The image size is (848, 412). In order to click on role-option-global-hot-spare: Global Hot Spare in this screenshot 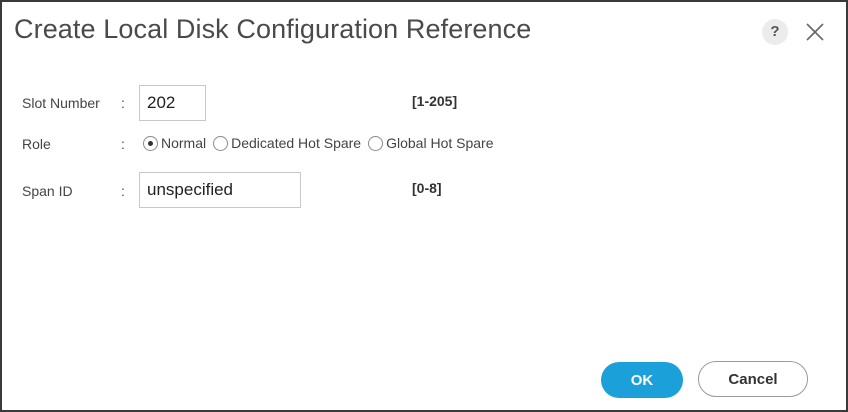, I will do `click(431, 143)`.